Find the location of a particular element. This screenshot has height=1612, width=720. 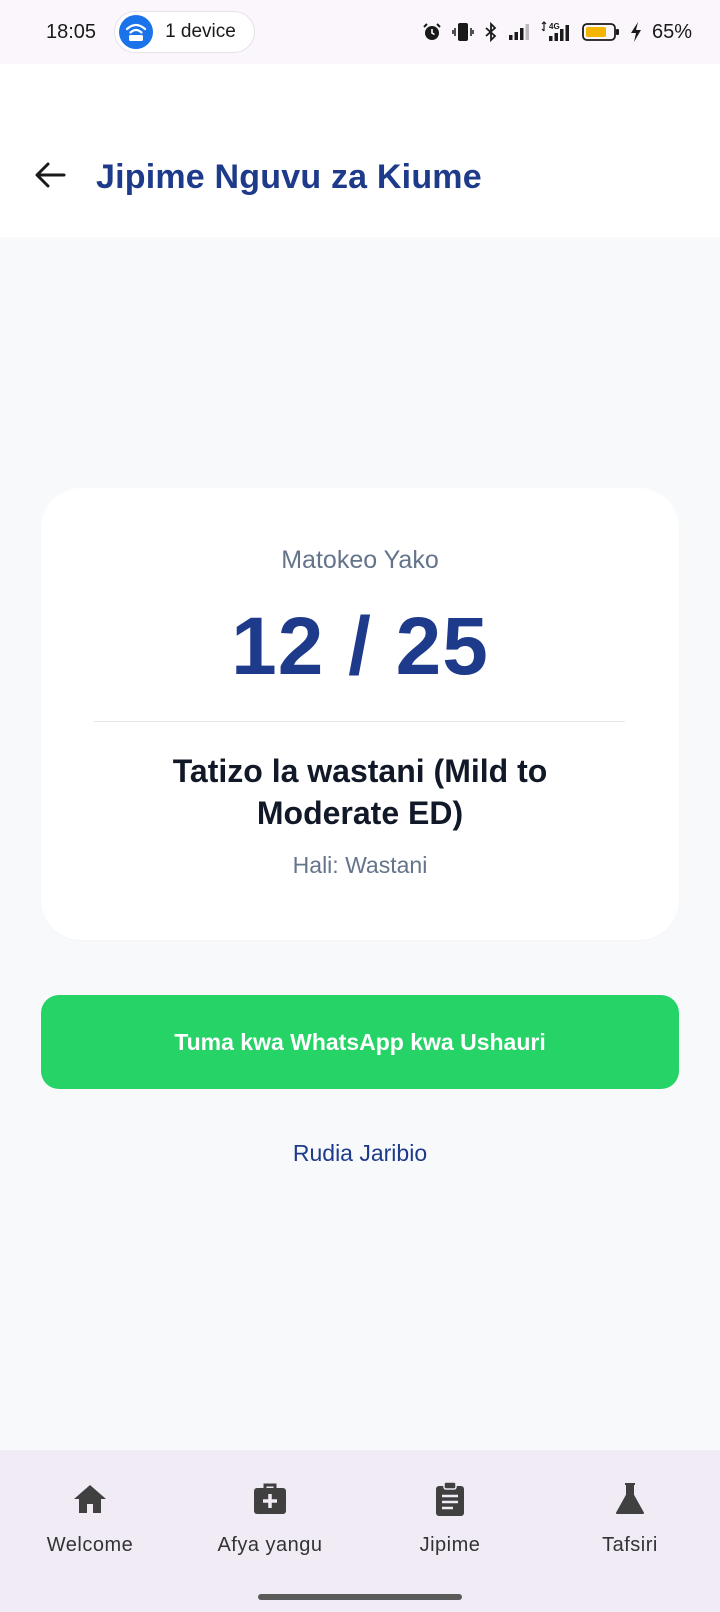

retry-button: Rudia Jaribio is located at coordinates (360, 1153).